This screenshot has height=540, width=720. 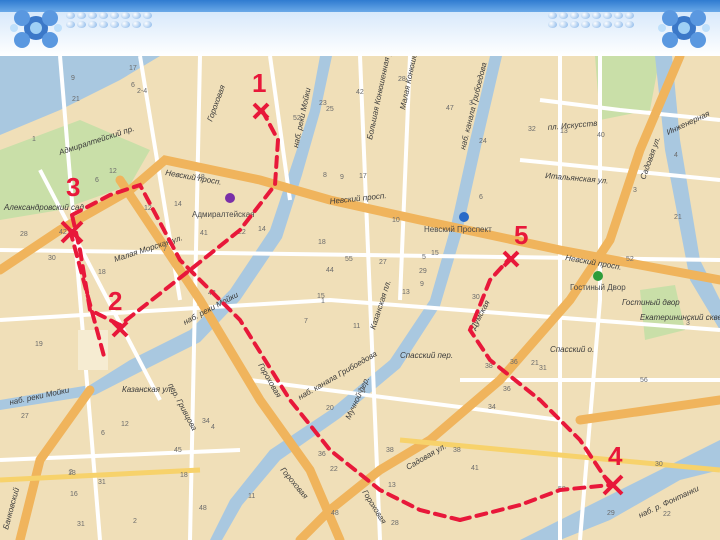 What do you see at coordinates (598, 287) in the screenshot?
I see `metro-label-gostiny: Гостиный Двор` at bounding box center [598, 287].